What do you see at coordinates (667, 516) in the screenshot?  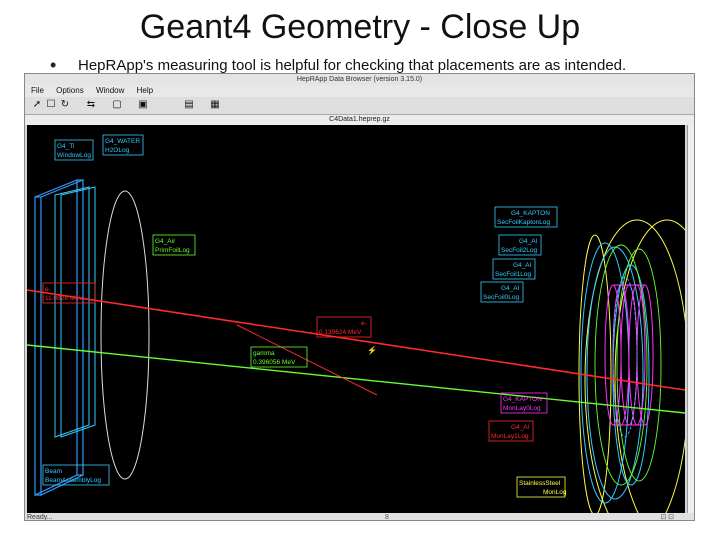 I see `status-buttons: ⊡ ⊡` at bounding box center [667, 516].